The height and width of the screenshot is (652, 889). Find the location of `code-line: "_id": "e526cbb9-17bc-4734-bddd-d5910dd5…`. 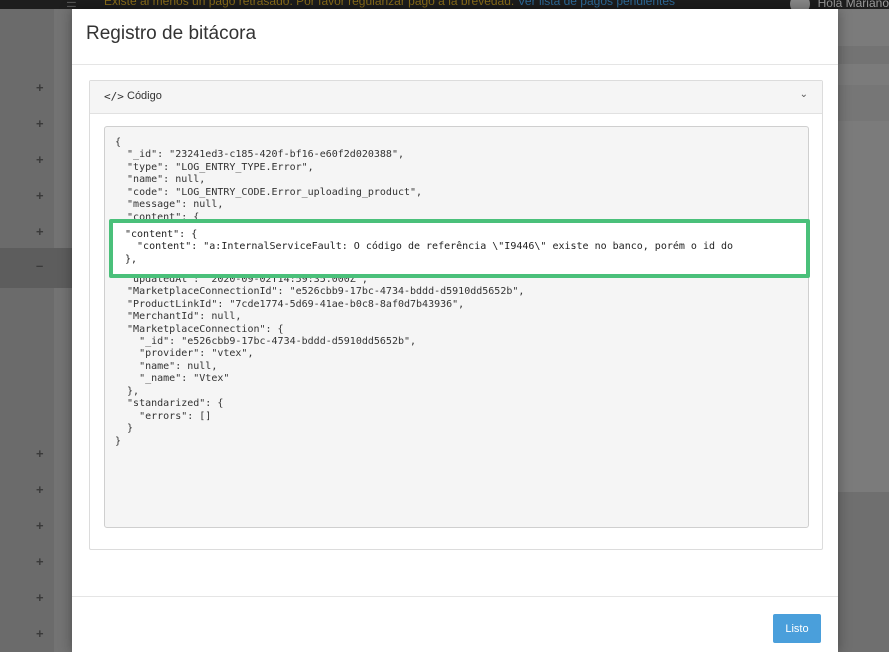

code-line: "_id": "e526cbb9-17bc-4734-bddd-d5910dd5… is located at coordinates (266, 341).